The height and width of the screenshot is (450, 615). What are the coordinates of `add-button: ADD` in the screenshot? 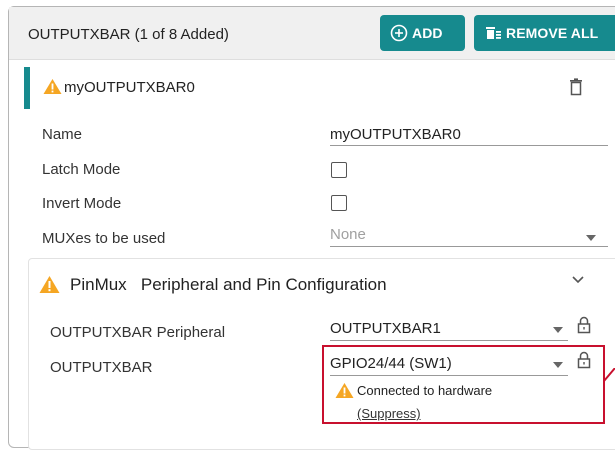 It's located at (422, 33).